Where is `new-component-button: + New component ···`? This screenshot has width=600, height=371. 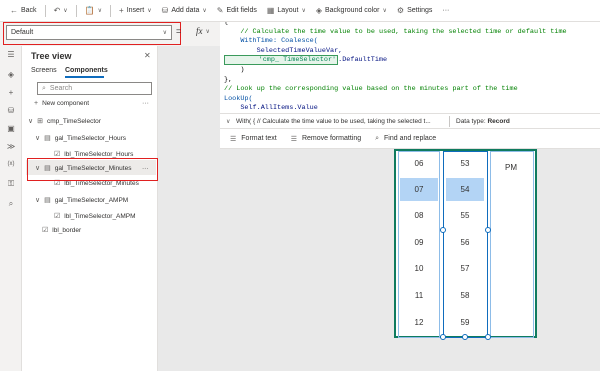
new-component-button: + New component ··· is located at coordinates (93, 103).